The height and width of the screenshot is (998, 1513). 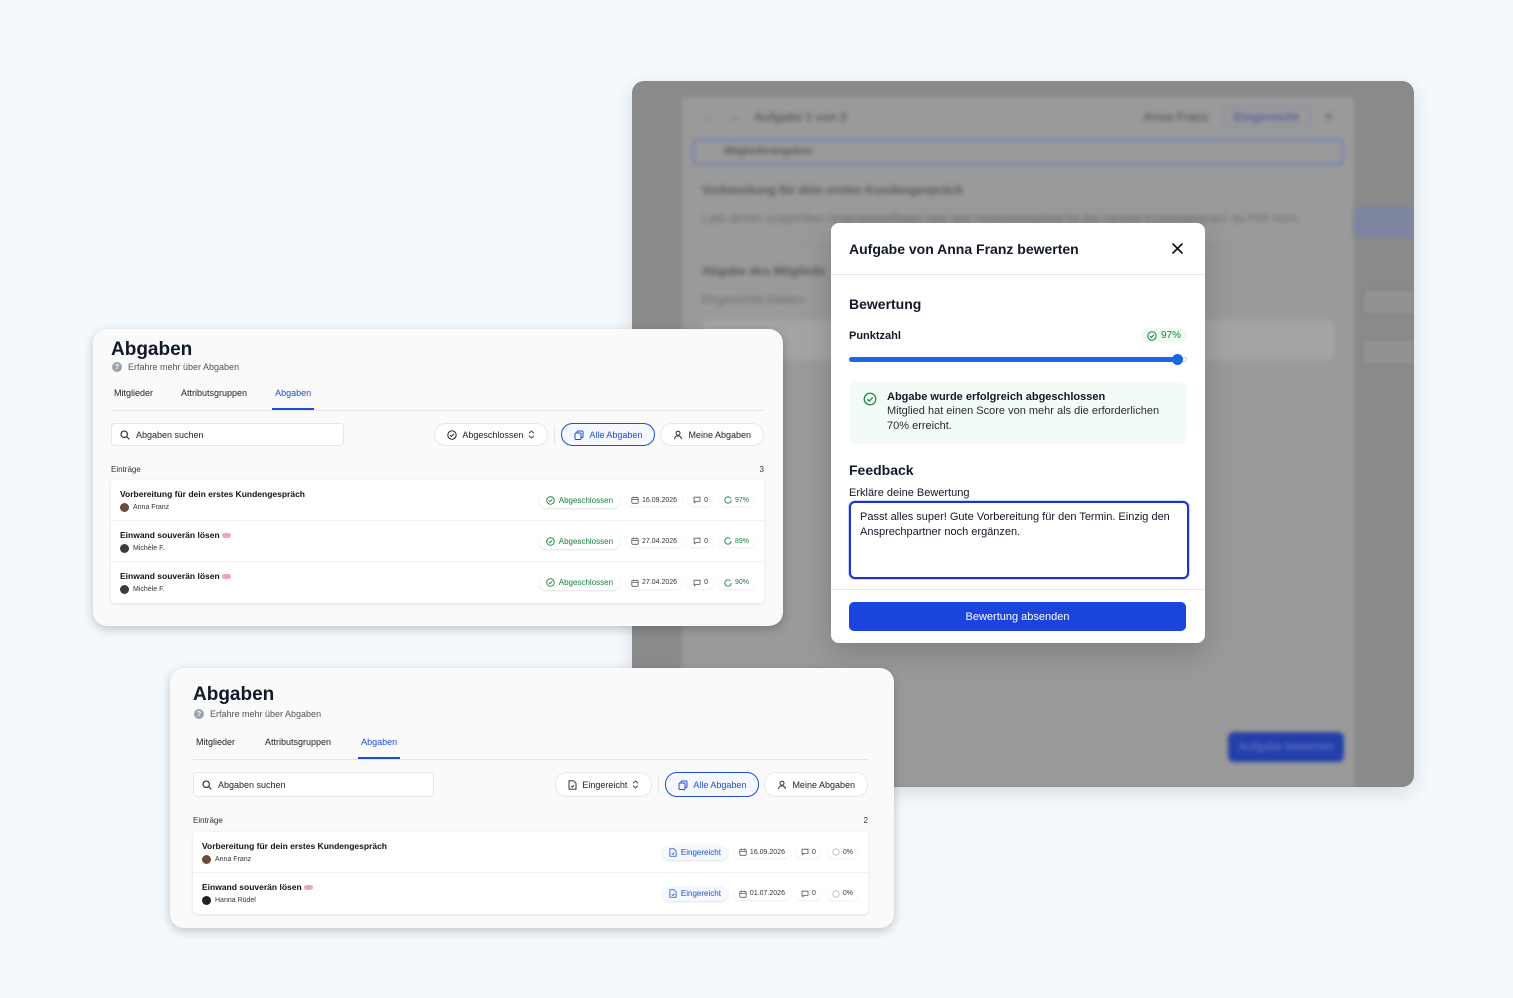 What do you see at coordinates (767, 852) in the screenshot?
I see `date-text: 16.09.2026` at bounding box center [767, 852].